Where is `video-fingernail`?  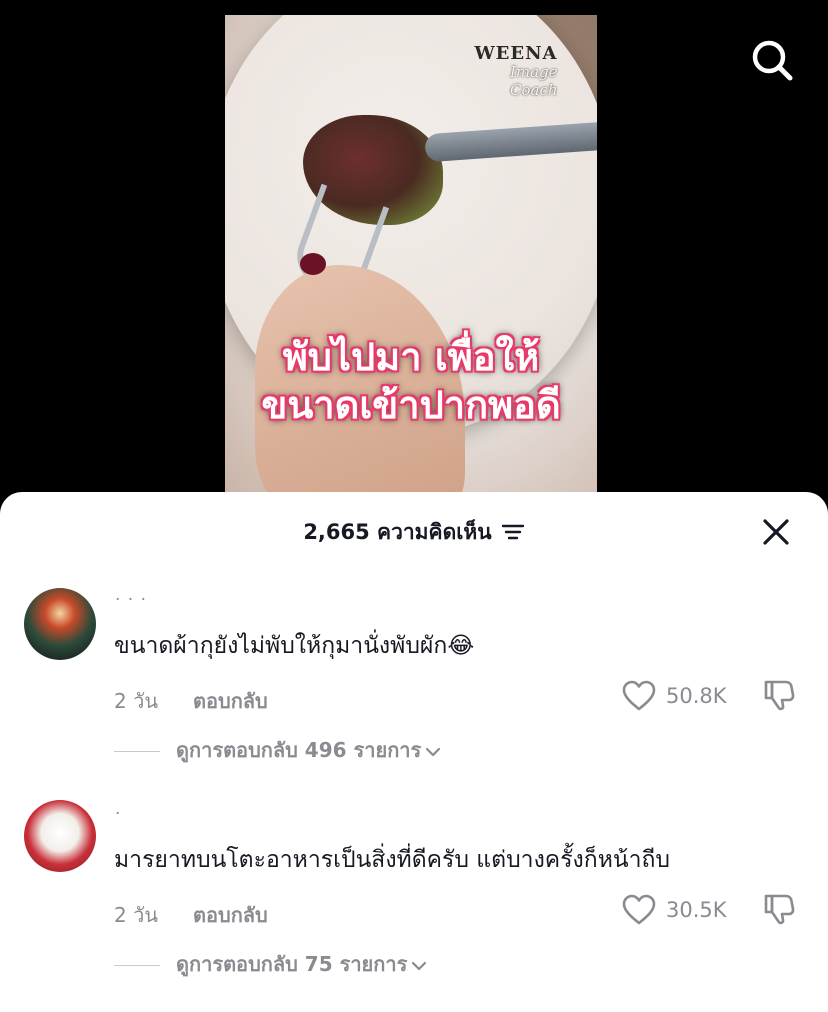 video-fingernail is located at coordinates (313, 264).